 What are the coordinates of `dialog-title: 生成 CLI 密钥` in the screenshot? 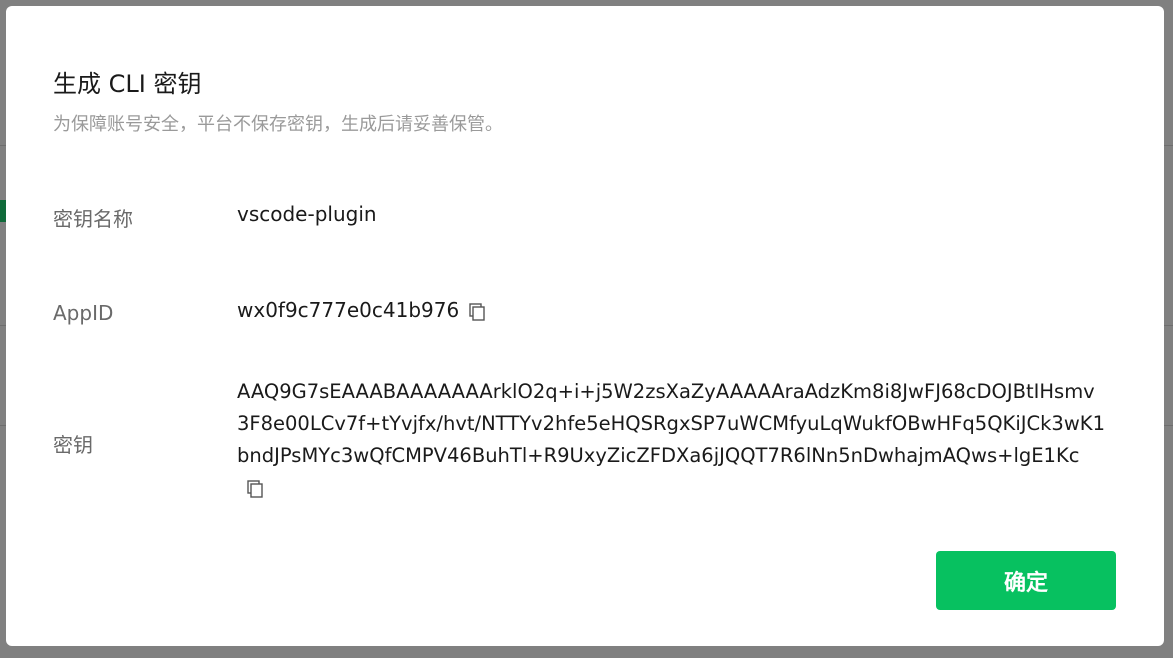 It's located at (127, 84).